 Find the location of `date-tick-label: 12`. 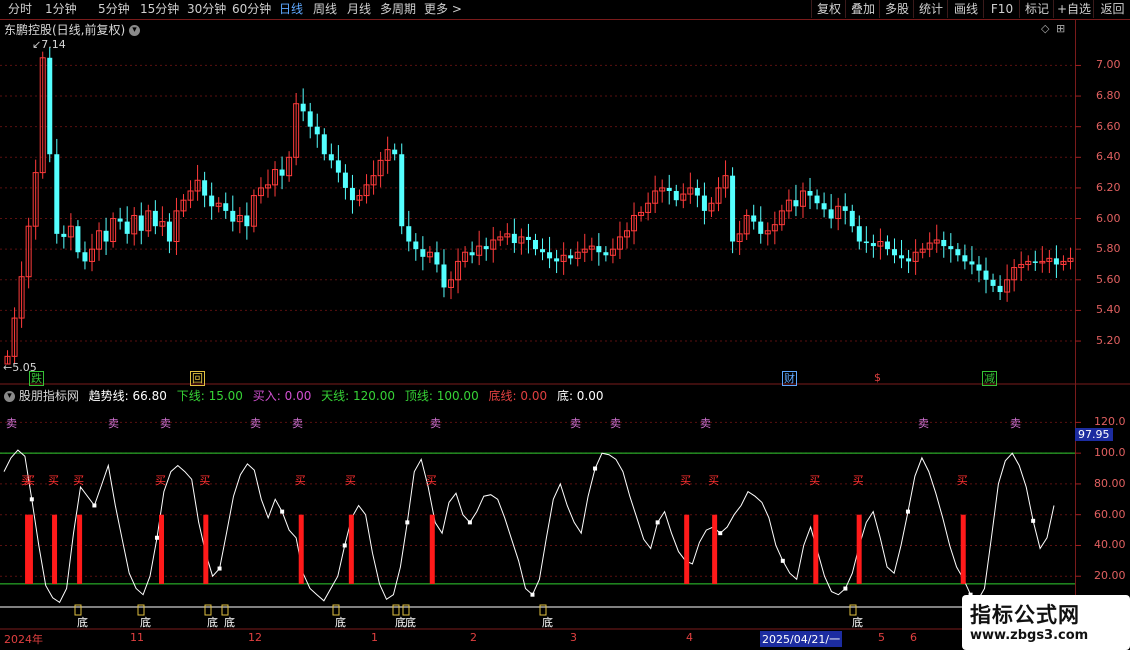

date-tick-label: 12 is located at coordinates (255, 637).